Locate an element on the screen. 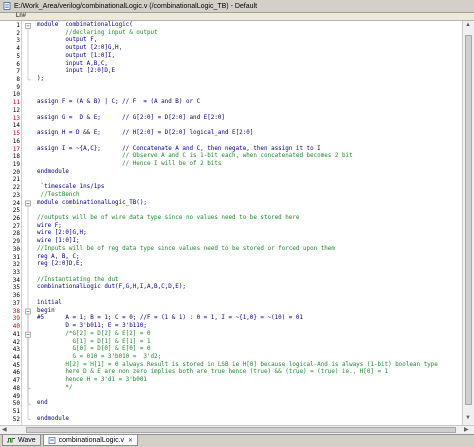  code-text: begin is located at coordinates (46, 310).